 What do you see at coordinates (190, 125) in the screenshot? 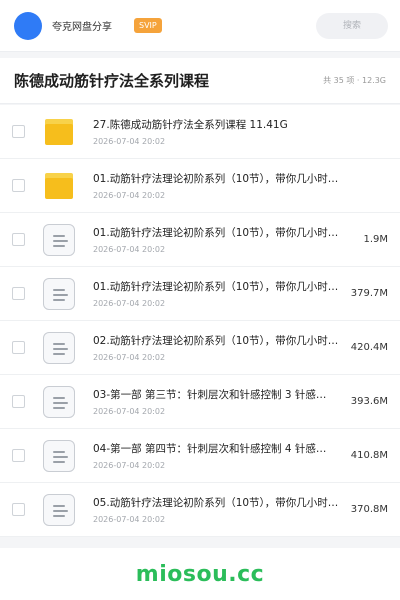
I see `item-name: 27.陈德成动筋针疗法全系列课程 11.41G` at bounding box center [190, 125].